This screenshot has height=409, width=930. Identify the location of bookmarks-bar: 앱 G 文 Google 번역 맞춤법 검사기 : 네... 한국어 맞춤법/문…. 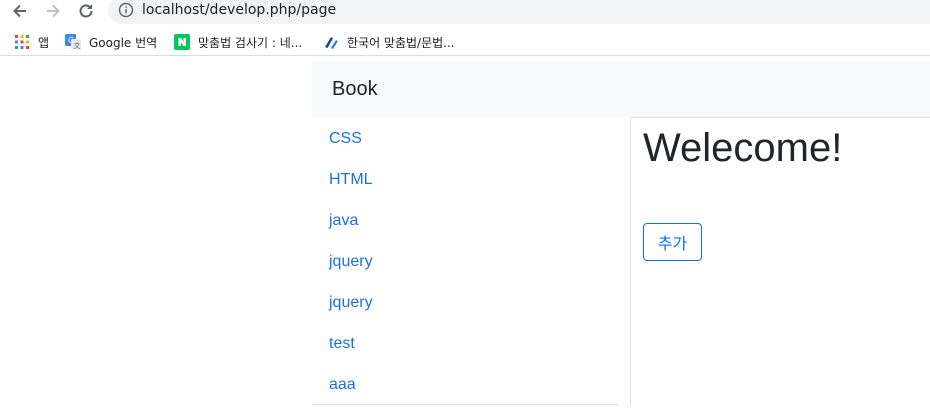
(465, 42).